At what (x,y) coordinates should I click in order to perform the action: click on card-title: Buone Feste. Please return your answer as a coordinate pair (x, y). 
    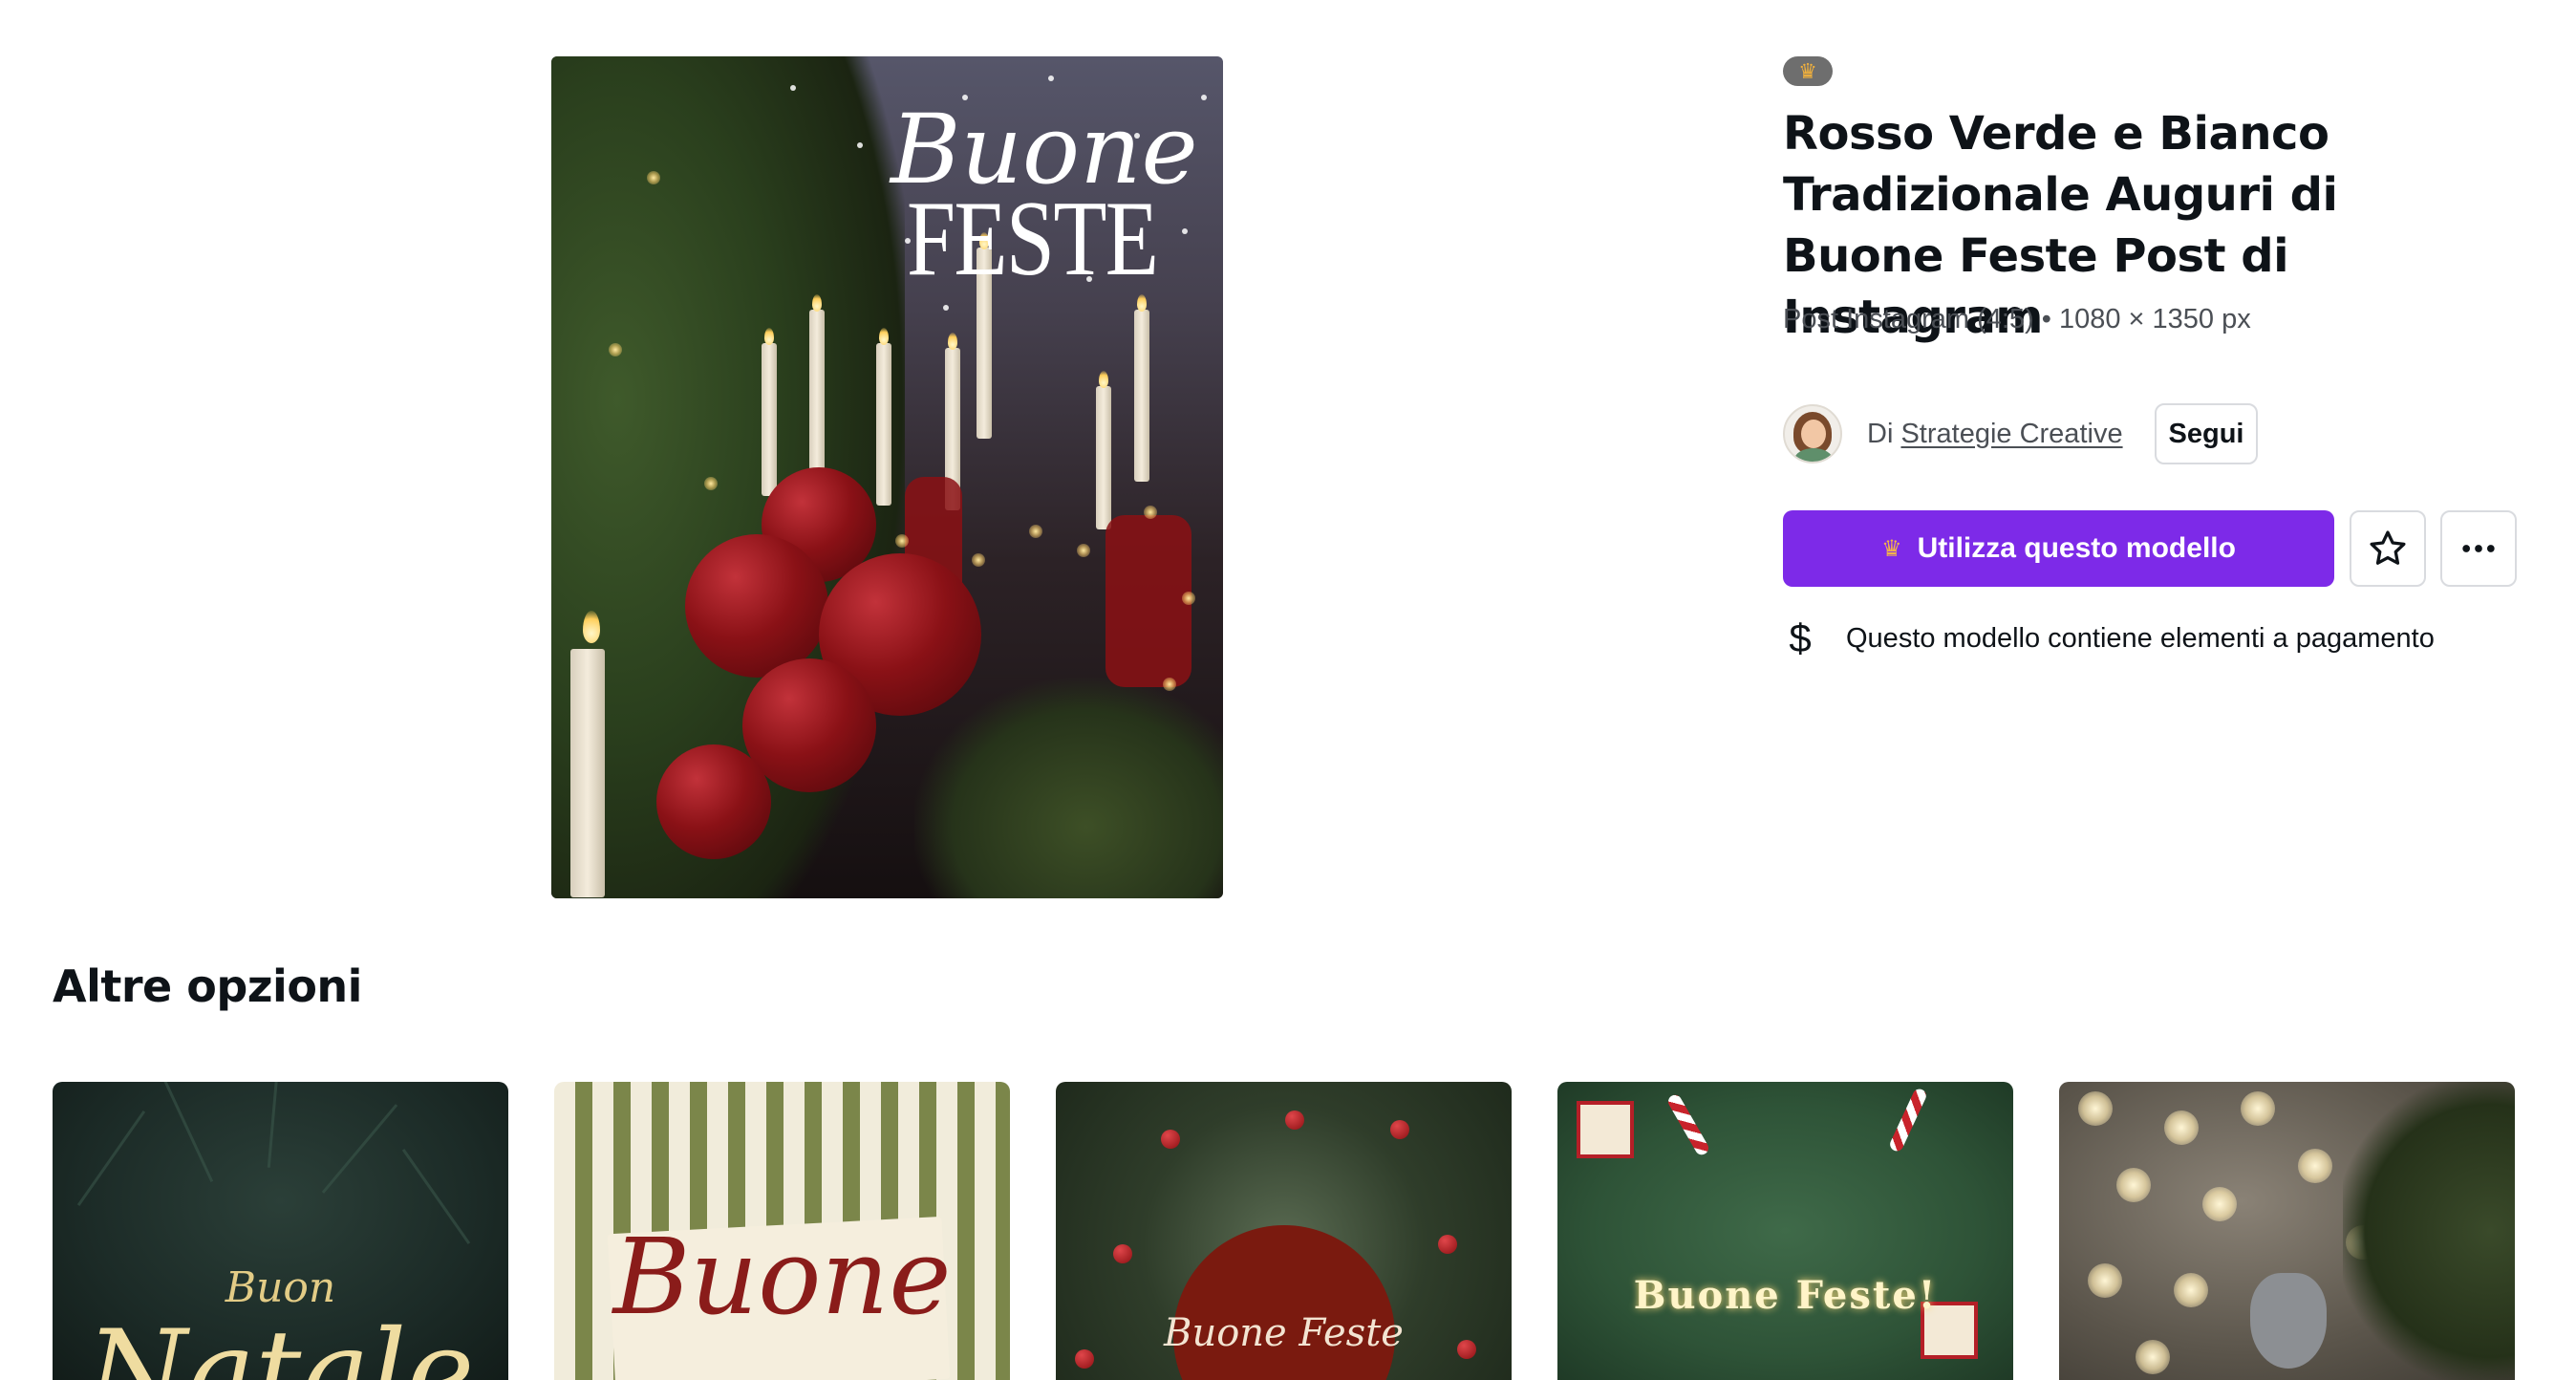
    Looking at the image, I should click on (1284, 1333).